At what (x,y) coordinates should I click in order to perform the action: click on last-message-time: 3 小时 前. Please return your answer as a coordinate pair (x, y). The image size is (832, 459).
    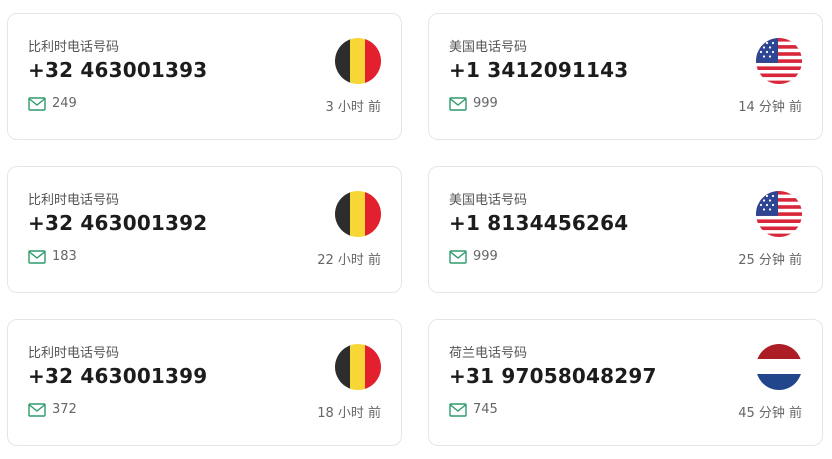
    Looking at the image, I should click on (353, 107).